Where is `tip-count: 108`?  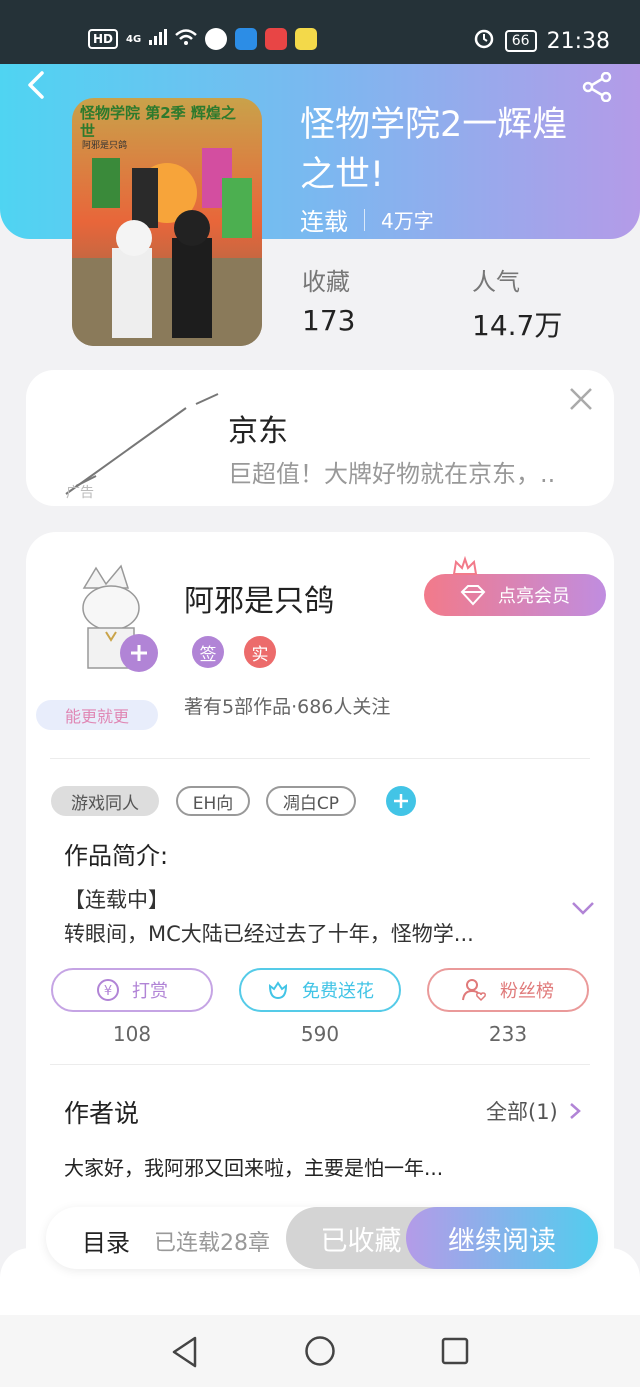
tip-count: 108 is located at coordinates (132, 1034).